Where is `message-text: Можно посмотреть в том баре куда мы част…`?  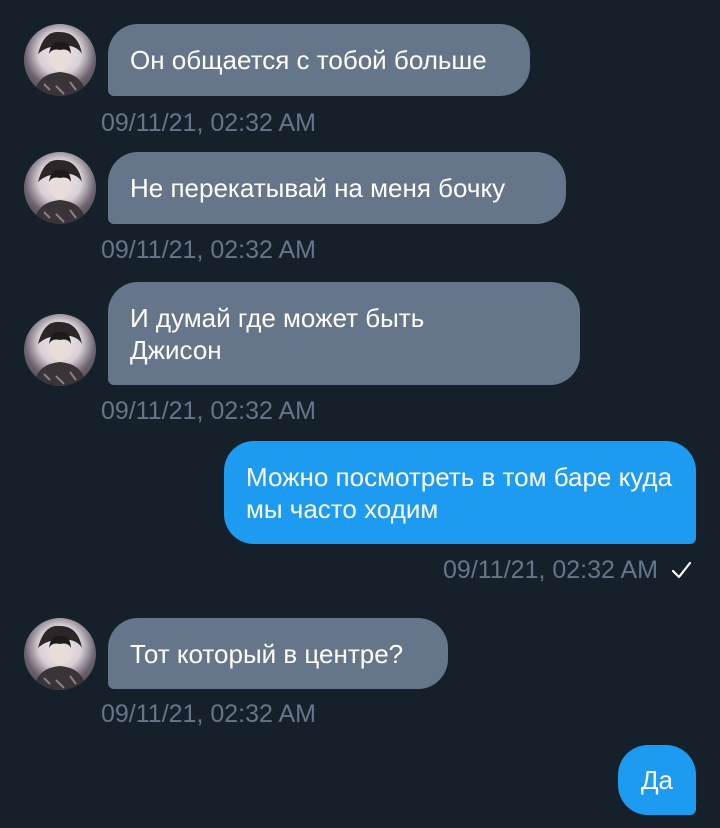 message-text: Можно посмотреть в том баре куда мы част… is located at coordinates (459, 493).